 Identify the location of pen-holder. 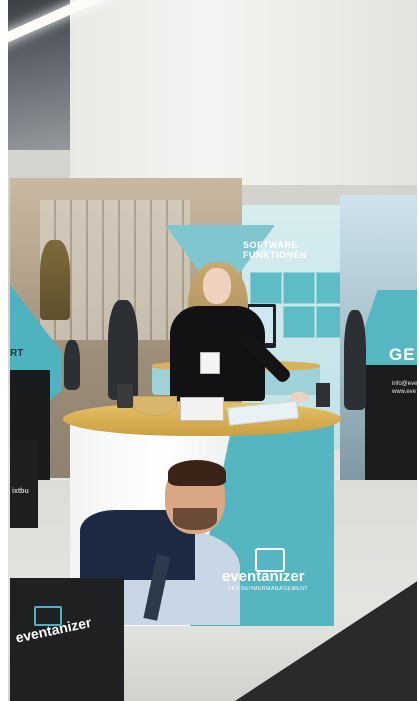
(125, 396).